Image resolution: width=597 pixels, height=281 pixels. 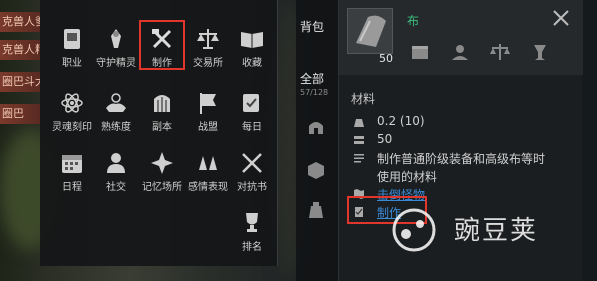 What do you see at coordinates (359, 123) in the screenshot?
I see `weight-icon` at bounding box center [359, 123].